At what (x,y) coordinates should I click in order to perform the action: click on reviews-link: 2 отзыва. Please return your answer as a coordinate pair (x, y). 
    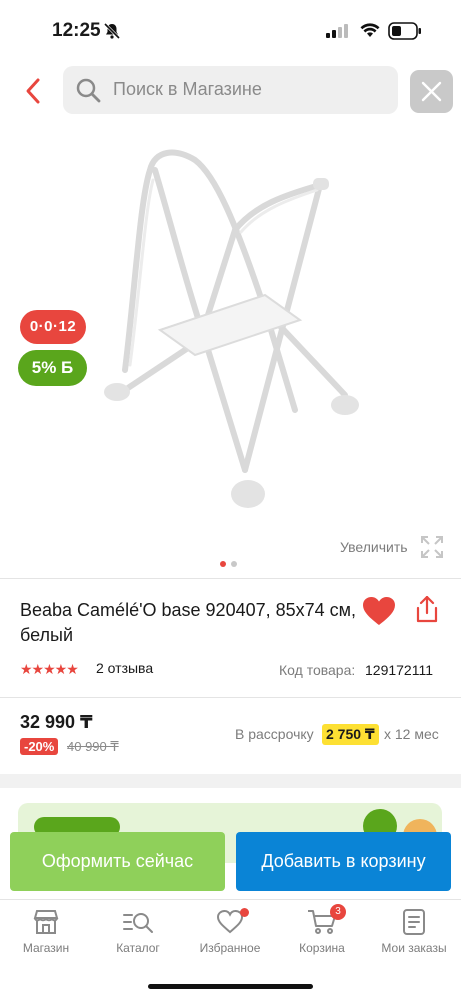
    Looking at the image, I should click on (124, 668).